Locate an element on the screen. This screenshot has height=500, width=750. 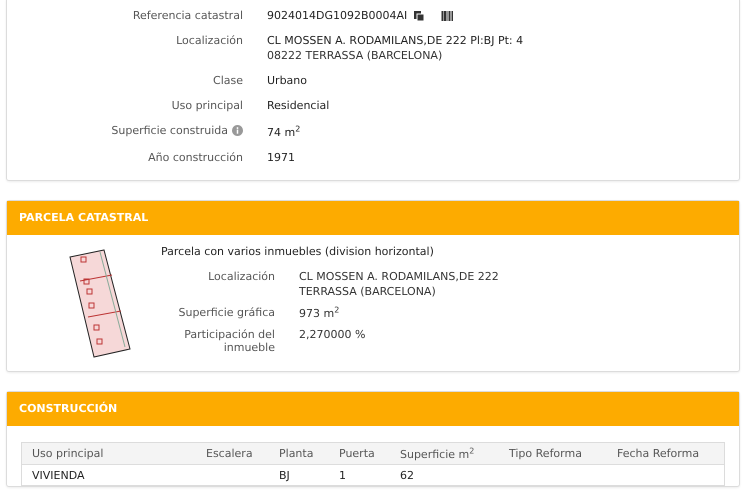
barcode-icon is located at coordinates (447, 16).